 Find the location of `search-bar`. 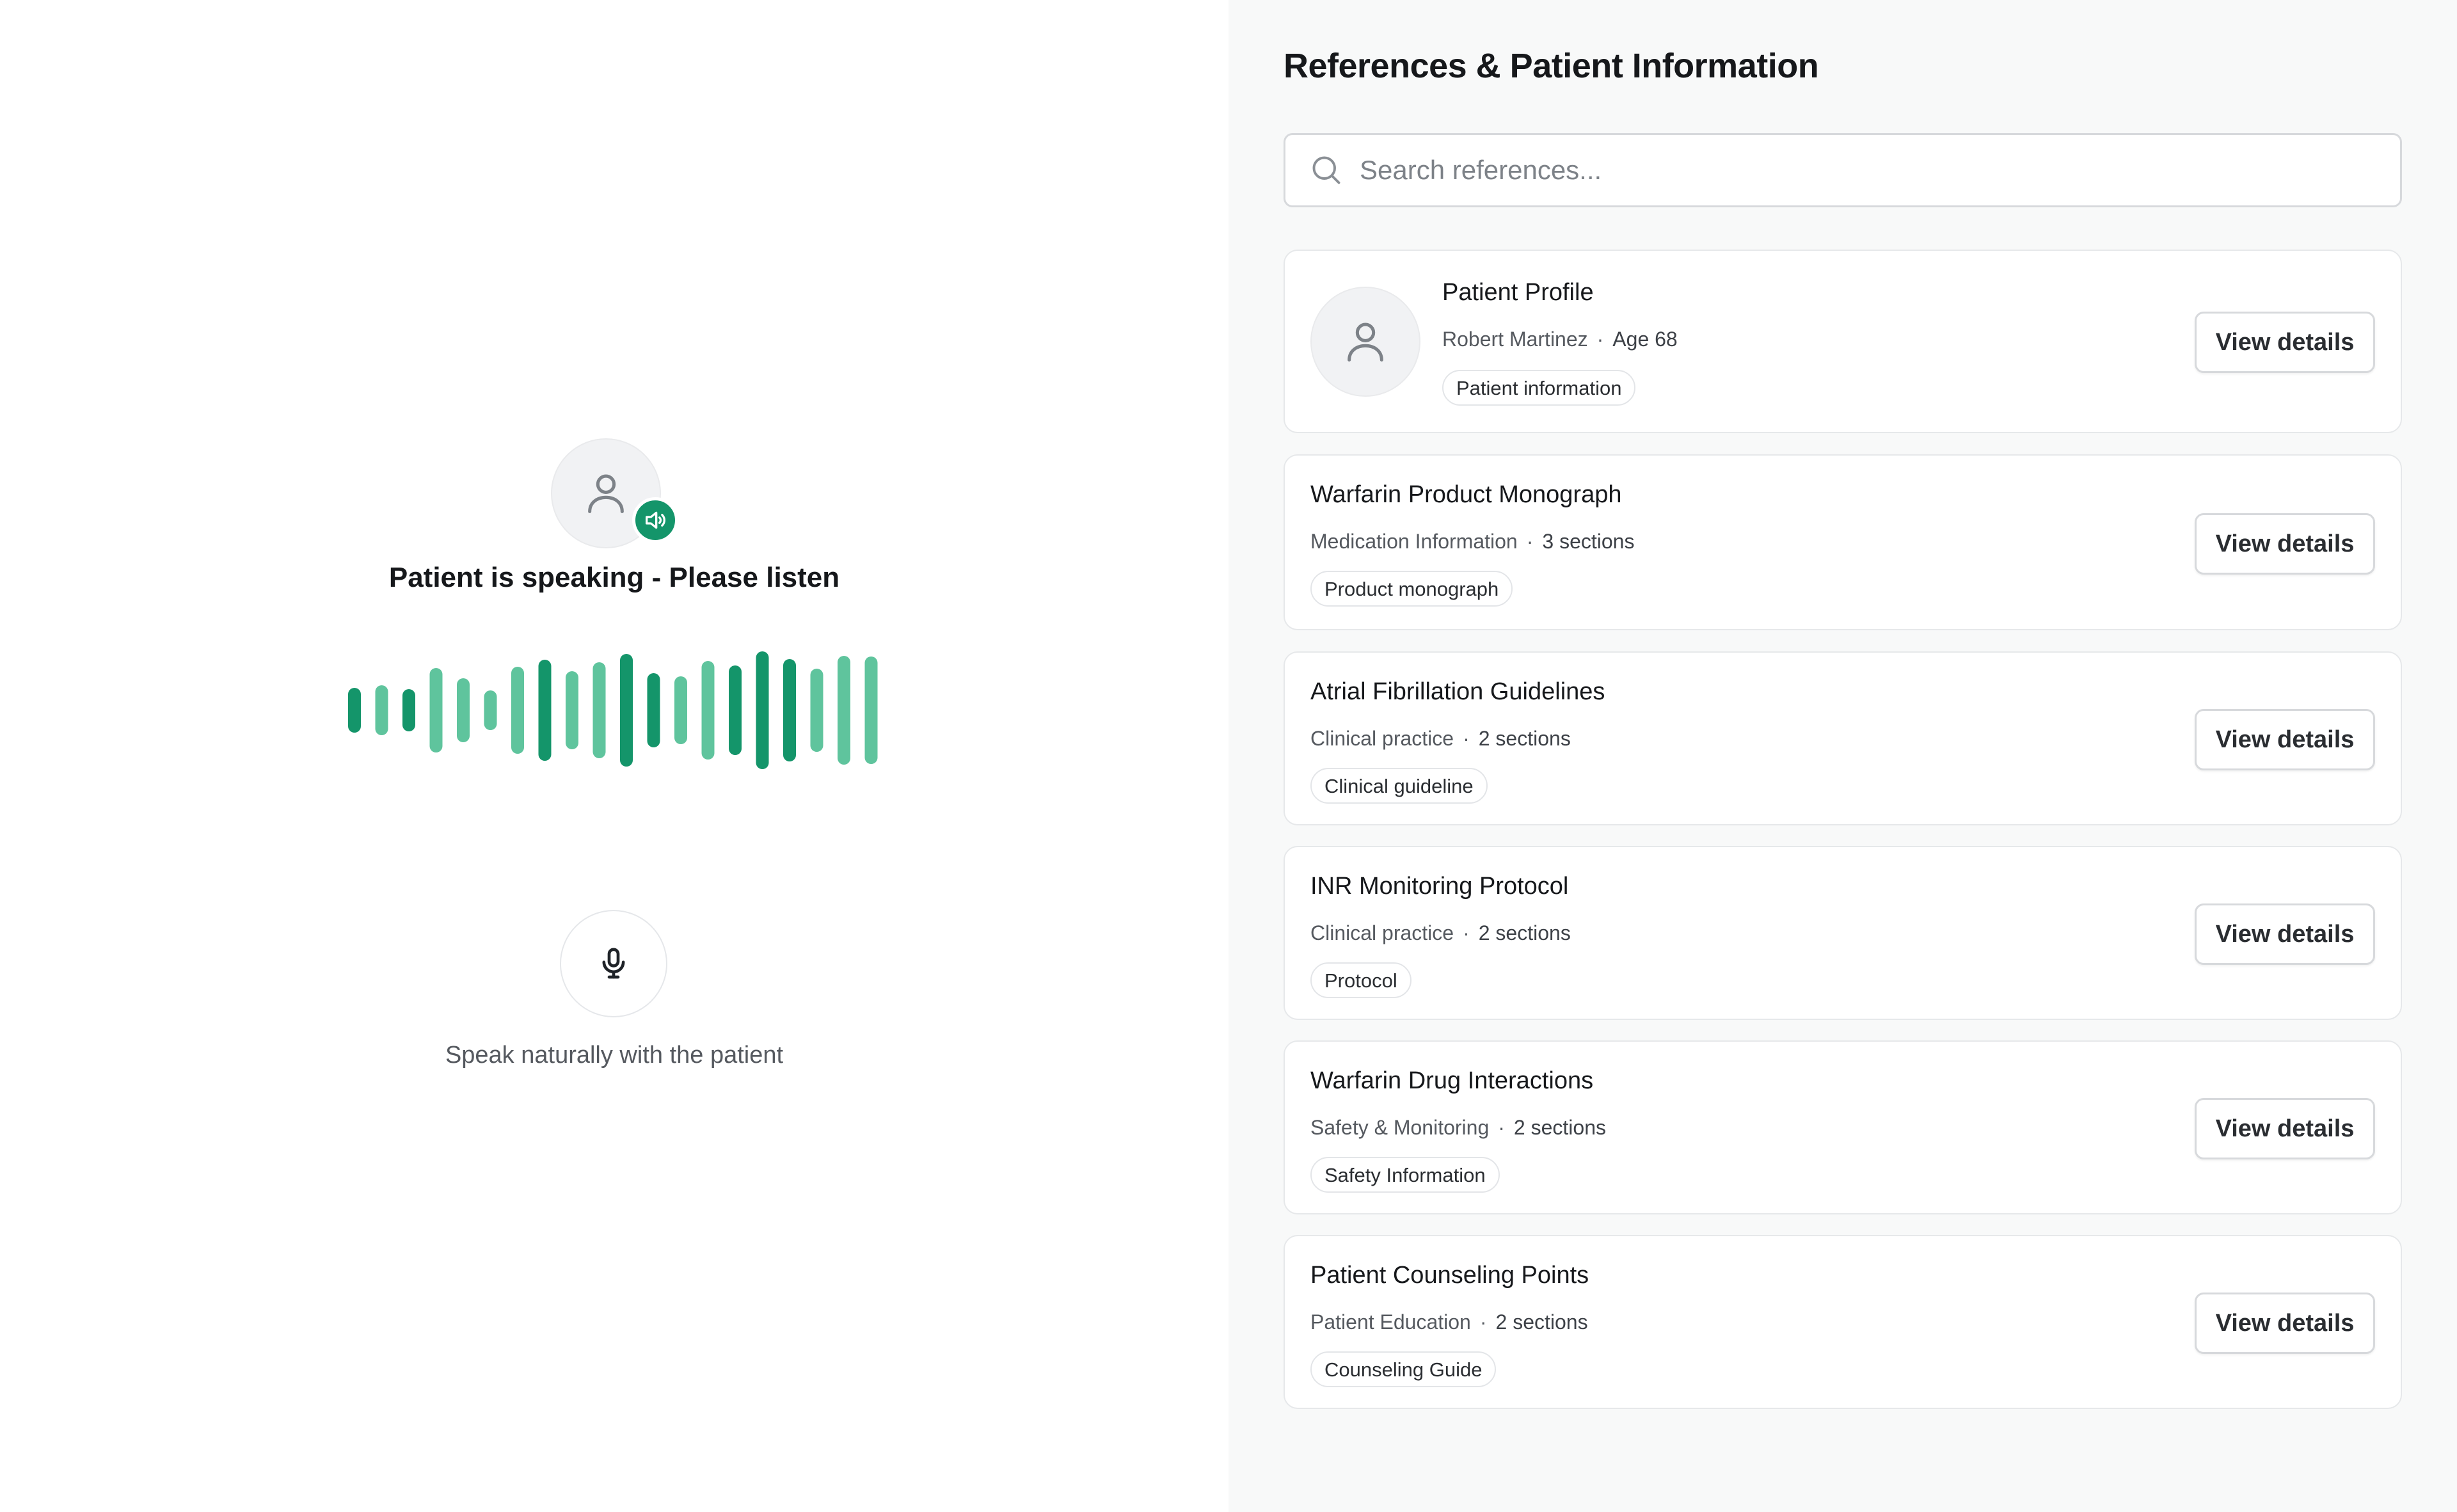

search-bar is located at coordinates (1843, 170).